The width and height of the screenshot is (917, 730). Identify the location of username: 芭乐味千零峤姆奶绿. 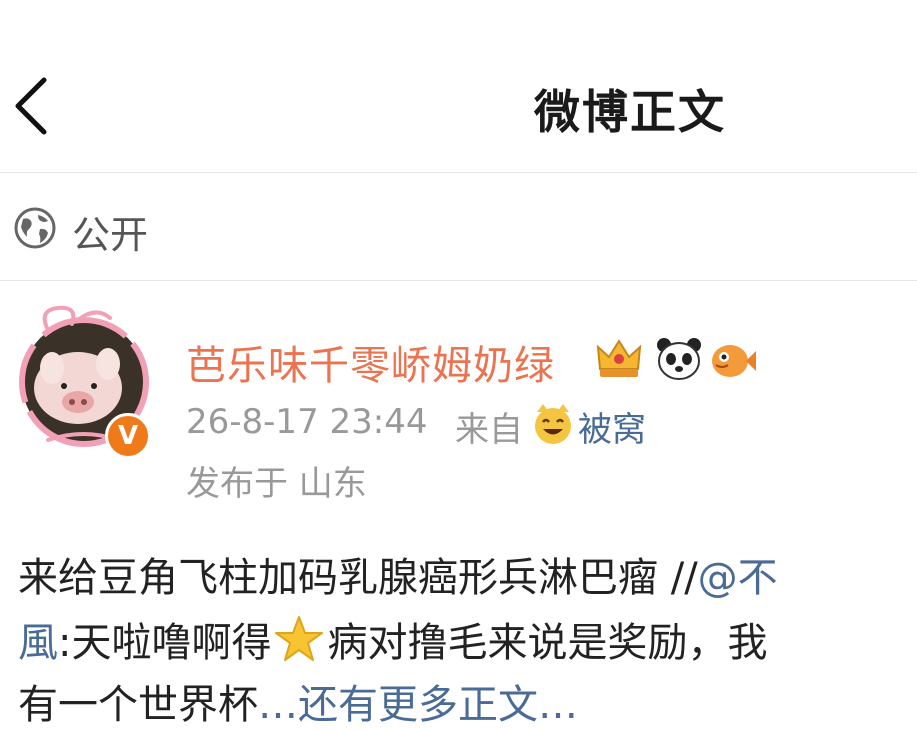
(370, 362).